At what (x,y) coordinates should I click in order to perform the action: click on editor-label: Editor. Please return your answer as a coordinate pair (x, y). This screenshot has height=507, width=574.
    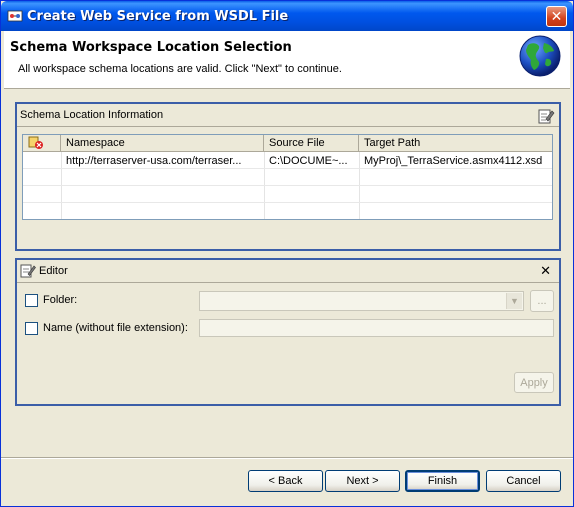
    Looking at the image, I should click on (53, 271).